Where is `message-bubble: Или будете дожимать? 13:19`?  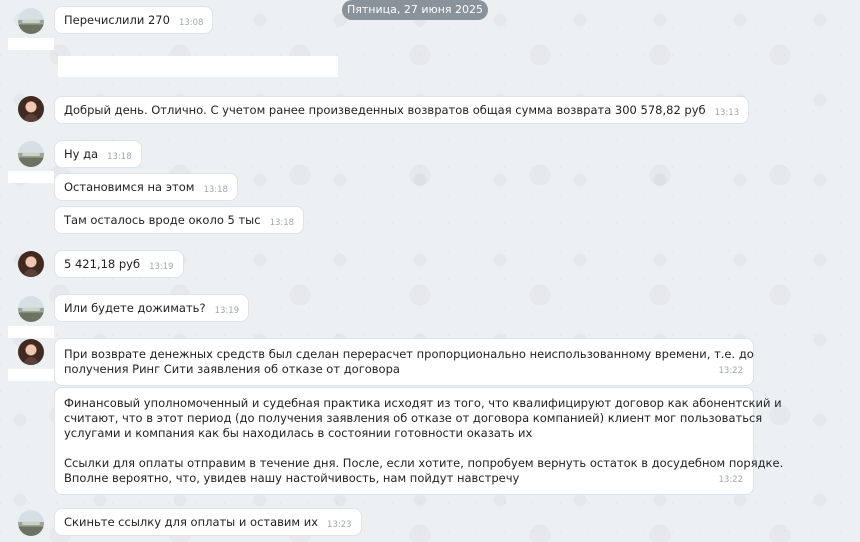
message-bubble: Или будете дожимать? 13:19 is located at coordinates (152, 308).